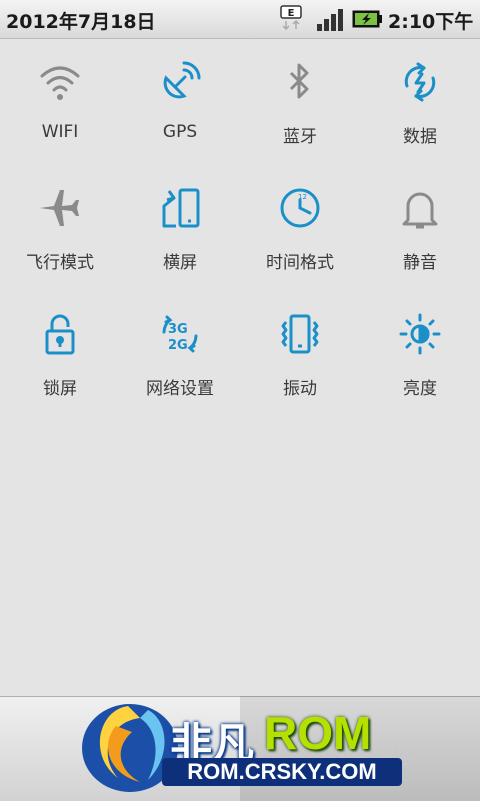 The width and height of the screenshot is (480, 801). I want to click on lock-icon, so click(60, 334).